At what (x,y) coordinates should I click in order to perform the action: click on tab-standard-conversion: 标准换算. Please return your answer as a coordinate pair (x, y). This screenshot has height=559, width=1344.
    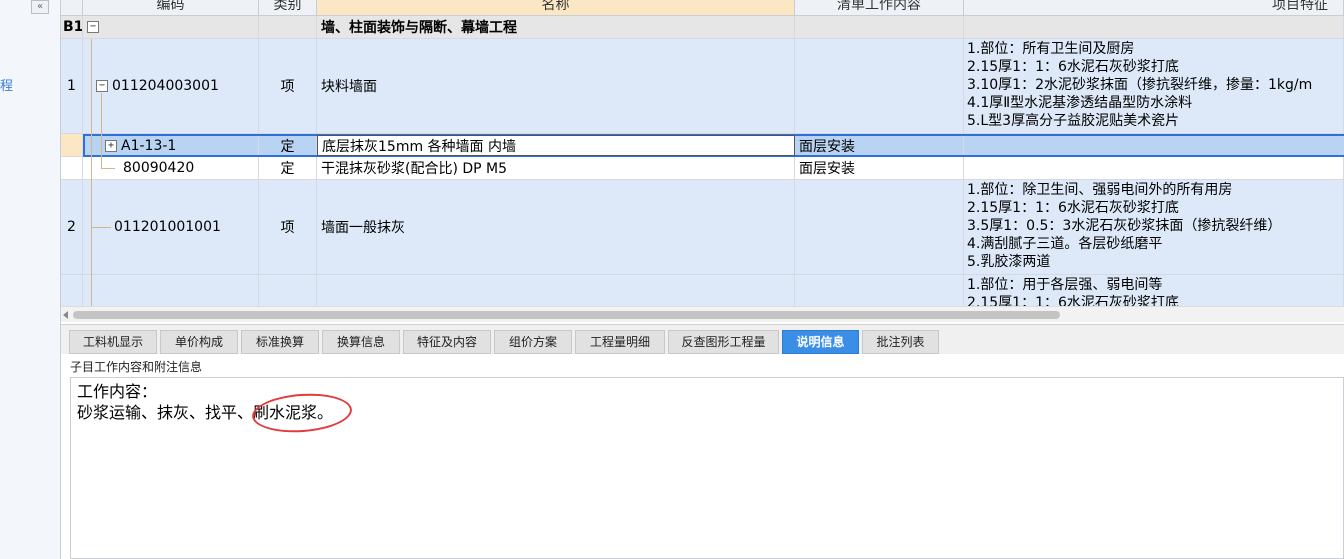
    Looking at the image, I should click on (280, 342).